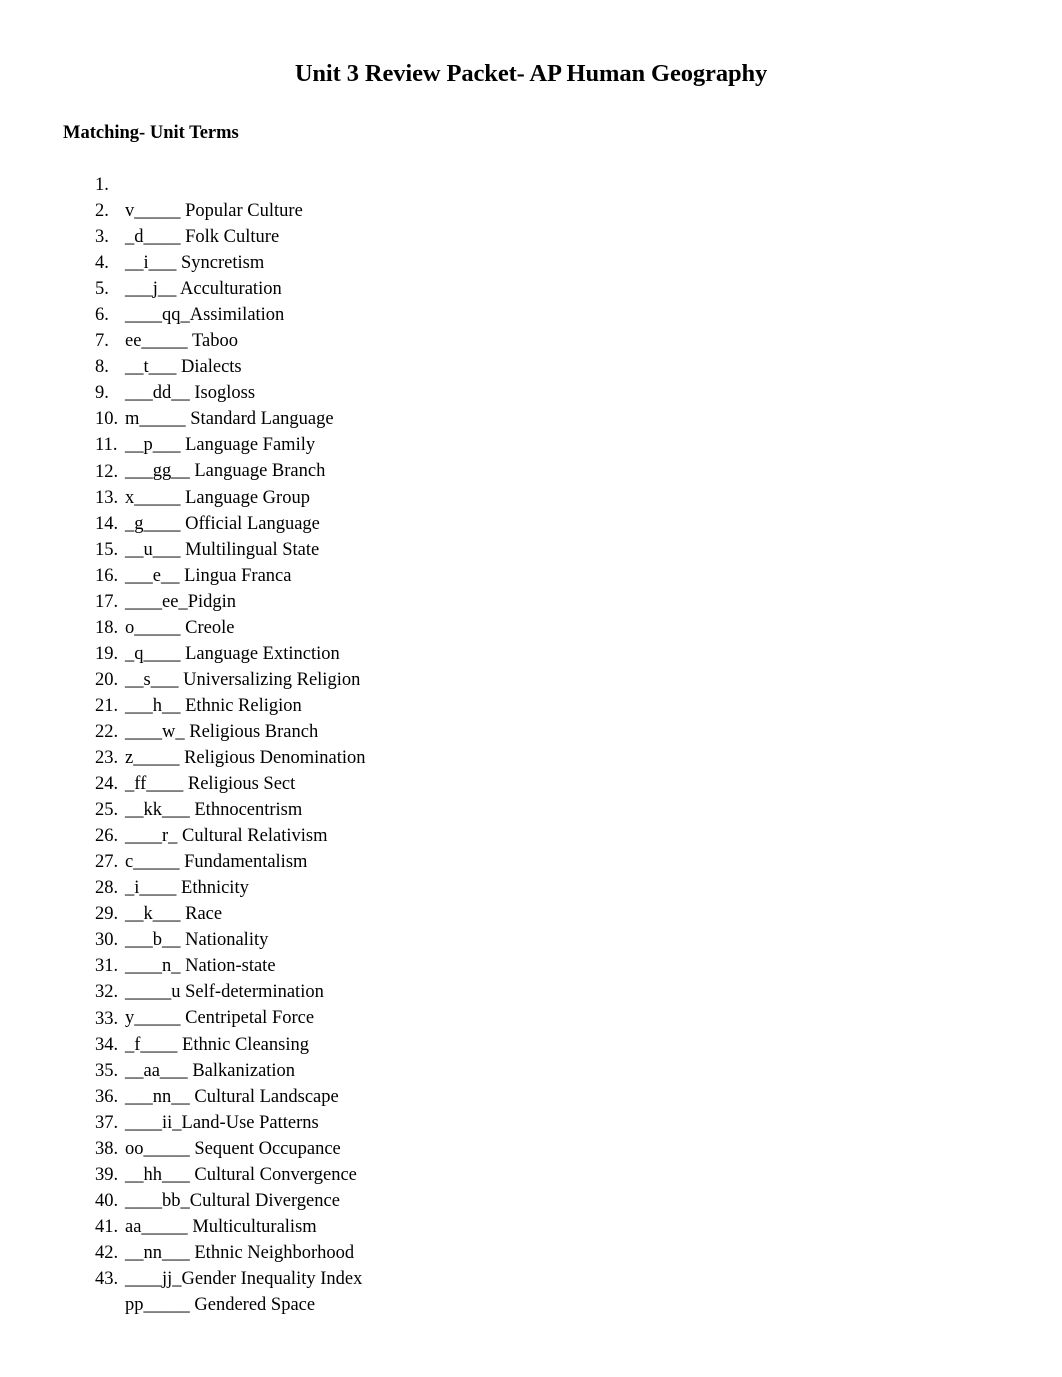  I want to click on item-answer: ___b__, so click(153, 940).